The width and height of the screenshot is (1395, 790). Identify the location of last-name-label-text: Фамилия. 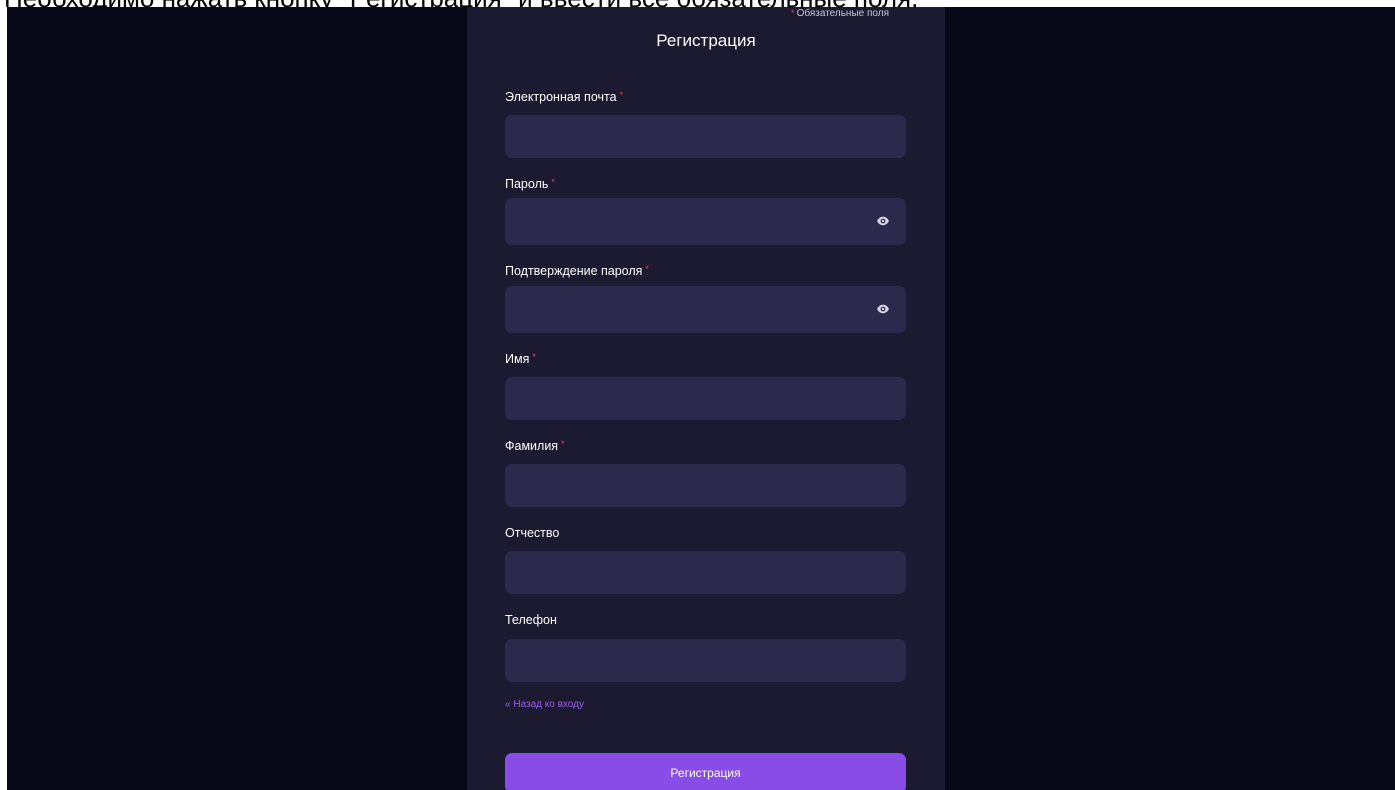
(532, 446).